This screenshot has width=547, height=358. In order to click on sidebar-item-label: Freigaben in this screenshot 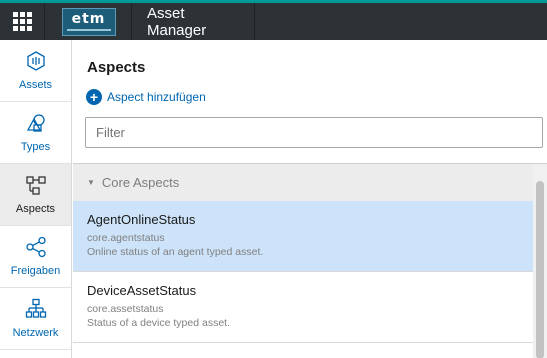, I will do `click(35, 271)`.